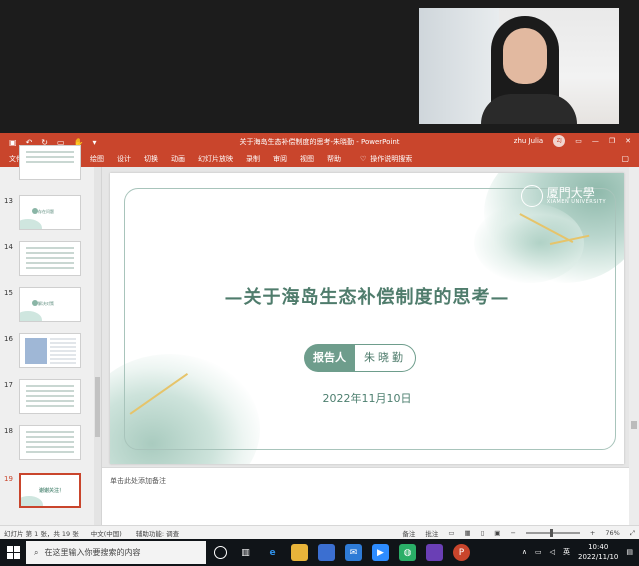 This screenshot has height=566, width=639. I want to click on slide-thumbnail-panel: 13 存在问题 14 15 解决对策 16 17 18 19 谢谢关注！, so click(51, 335).